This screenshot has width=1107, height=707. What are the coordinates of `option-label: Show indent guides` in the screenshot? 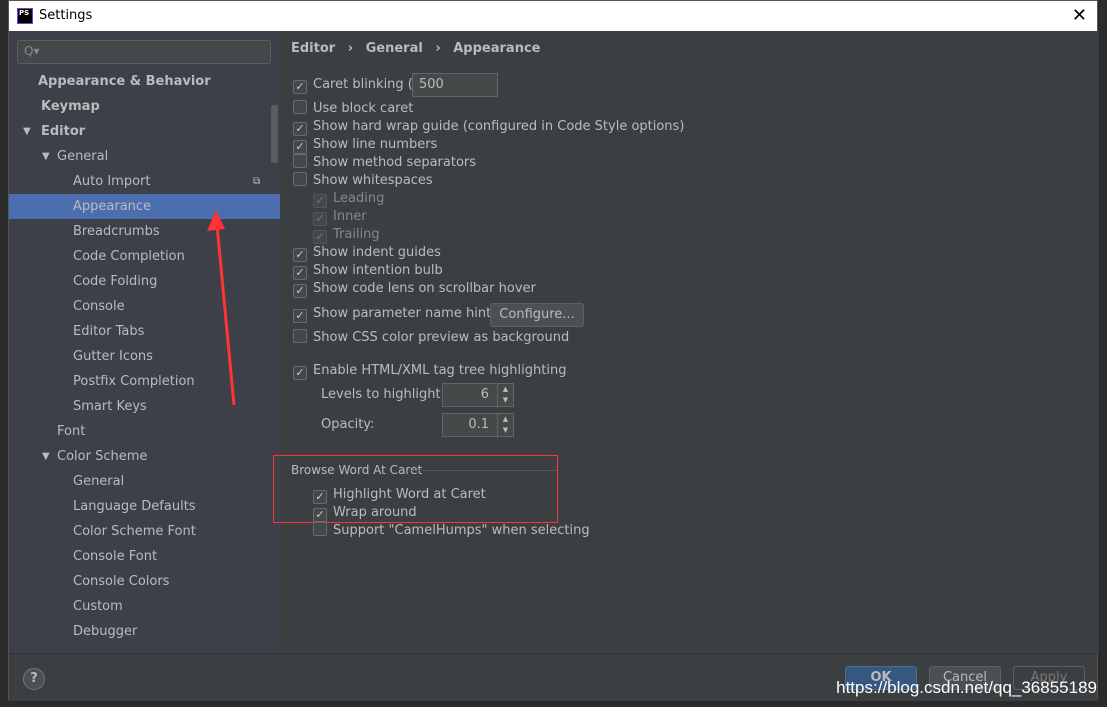 It's located at (377, 252).